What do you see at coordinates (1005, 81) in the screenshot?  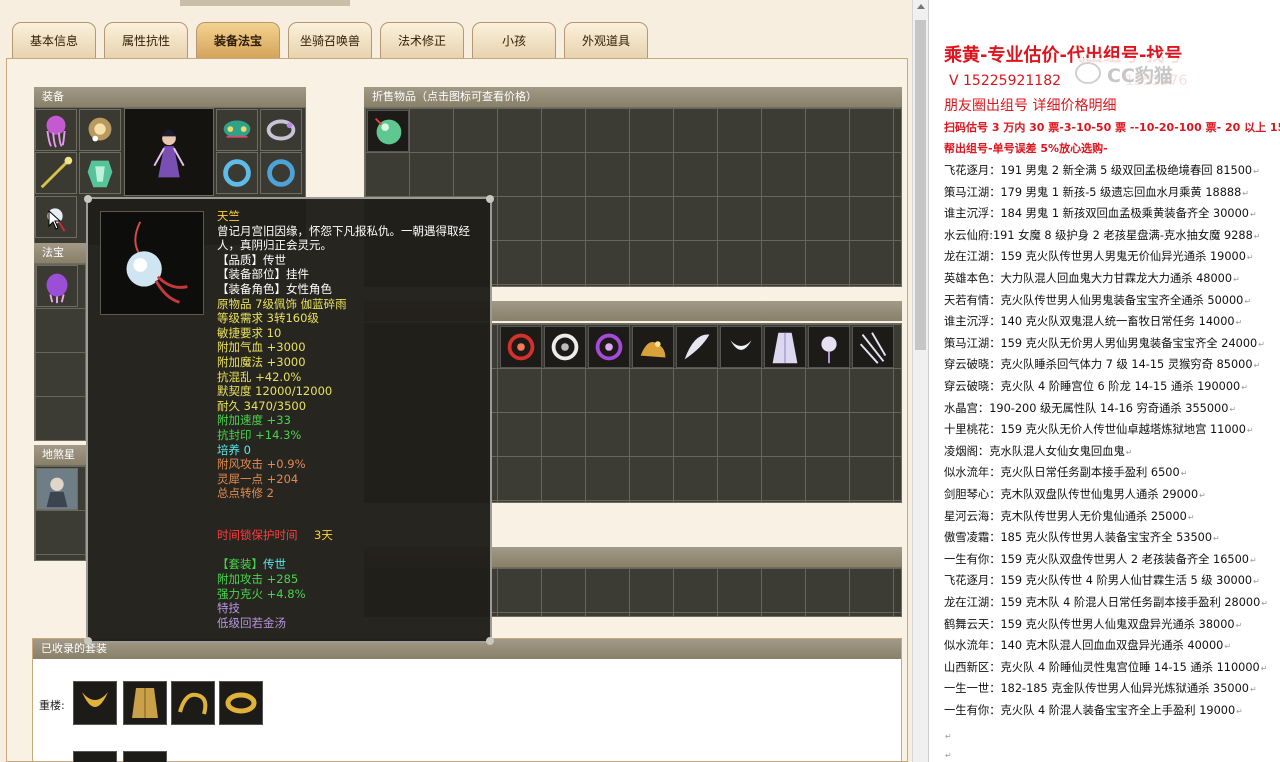 I see `doc-phone: V 15225921182` at bounding box center [1005, 81].